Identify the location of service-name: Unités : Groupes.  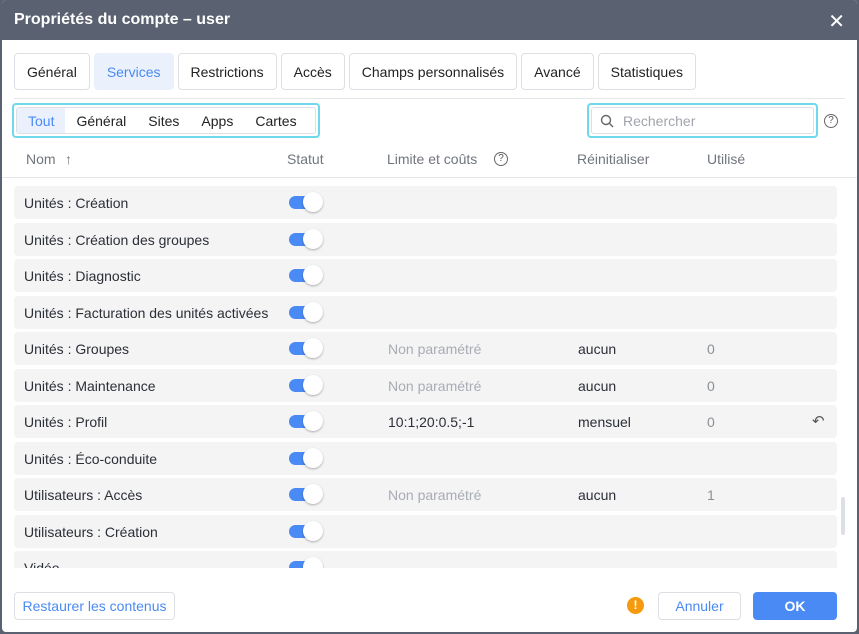
(77, 349).